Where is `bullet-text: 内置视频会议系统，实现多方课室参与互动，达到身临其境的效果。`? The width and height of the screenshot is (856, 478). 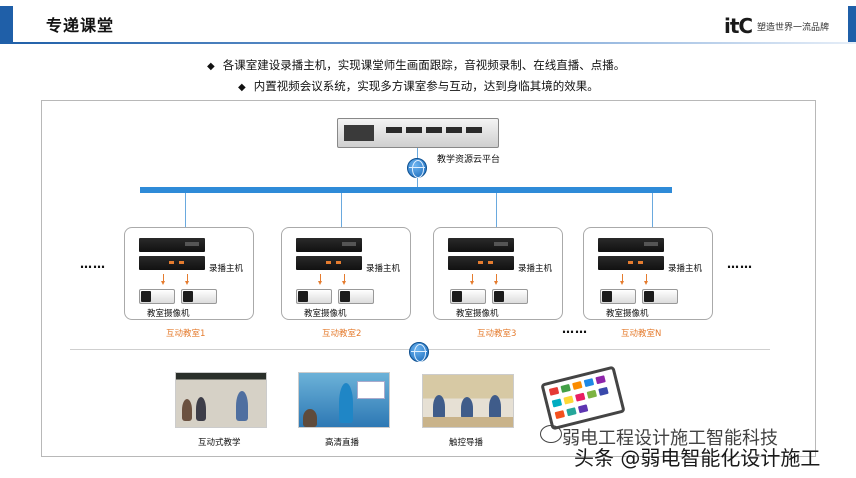 bullet-text: 内置视频会议系统，实现多方课室参与互动，达到身临其境的效果。 is located at coordinates (426, 86).